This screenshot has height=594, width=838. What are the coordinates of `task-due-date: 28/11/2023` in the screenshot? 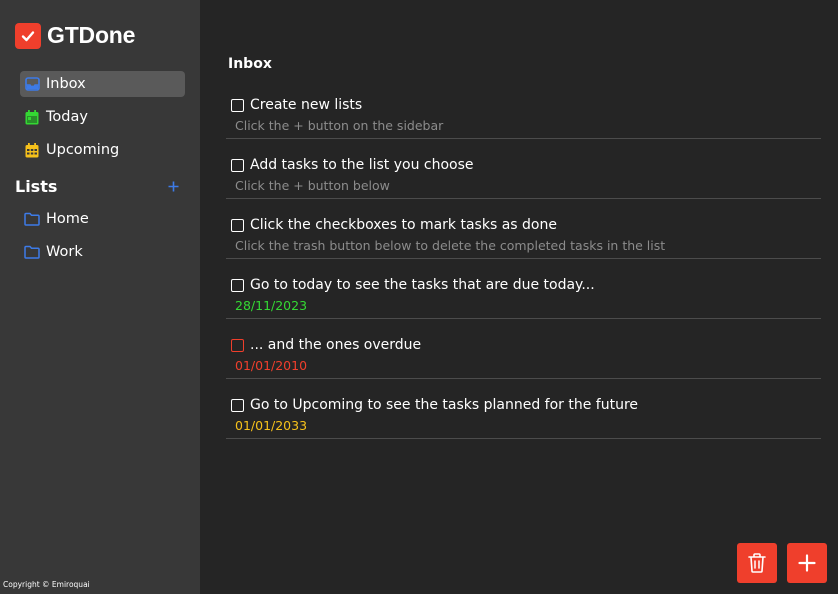 It's located at (271, 305).